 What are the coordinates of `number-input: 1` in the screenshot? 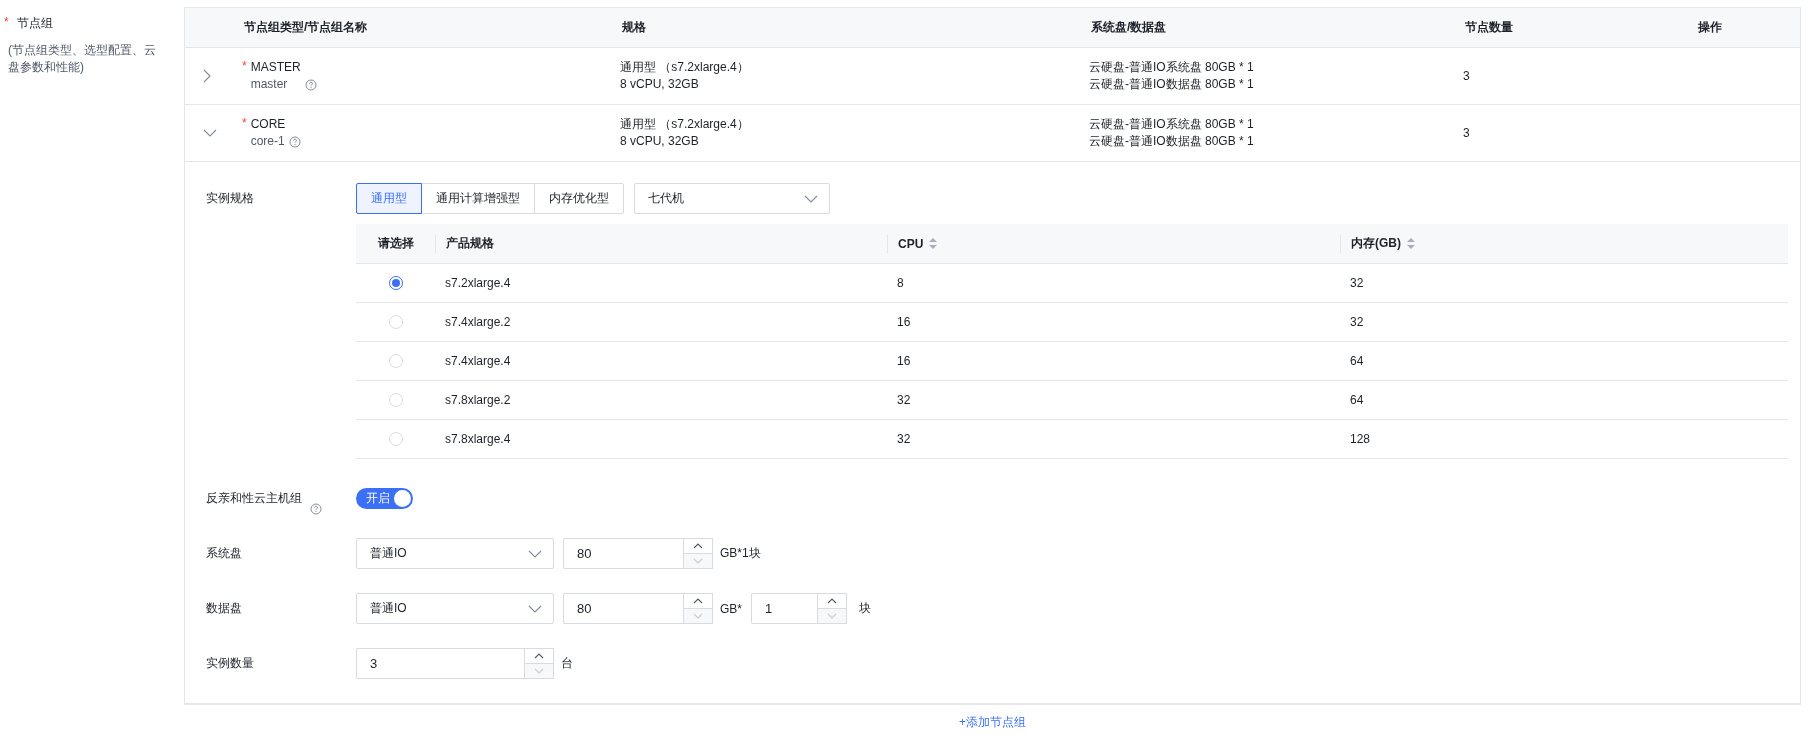 It's located at (784, 608).